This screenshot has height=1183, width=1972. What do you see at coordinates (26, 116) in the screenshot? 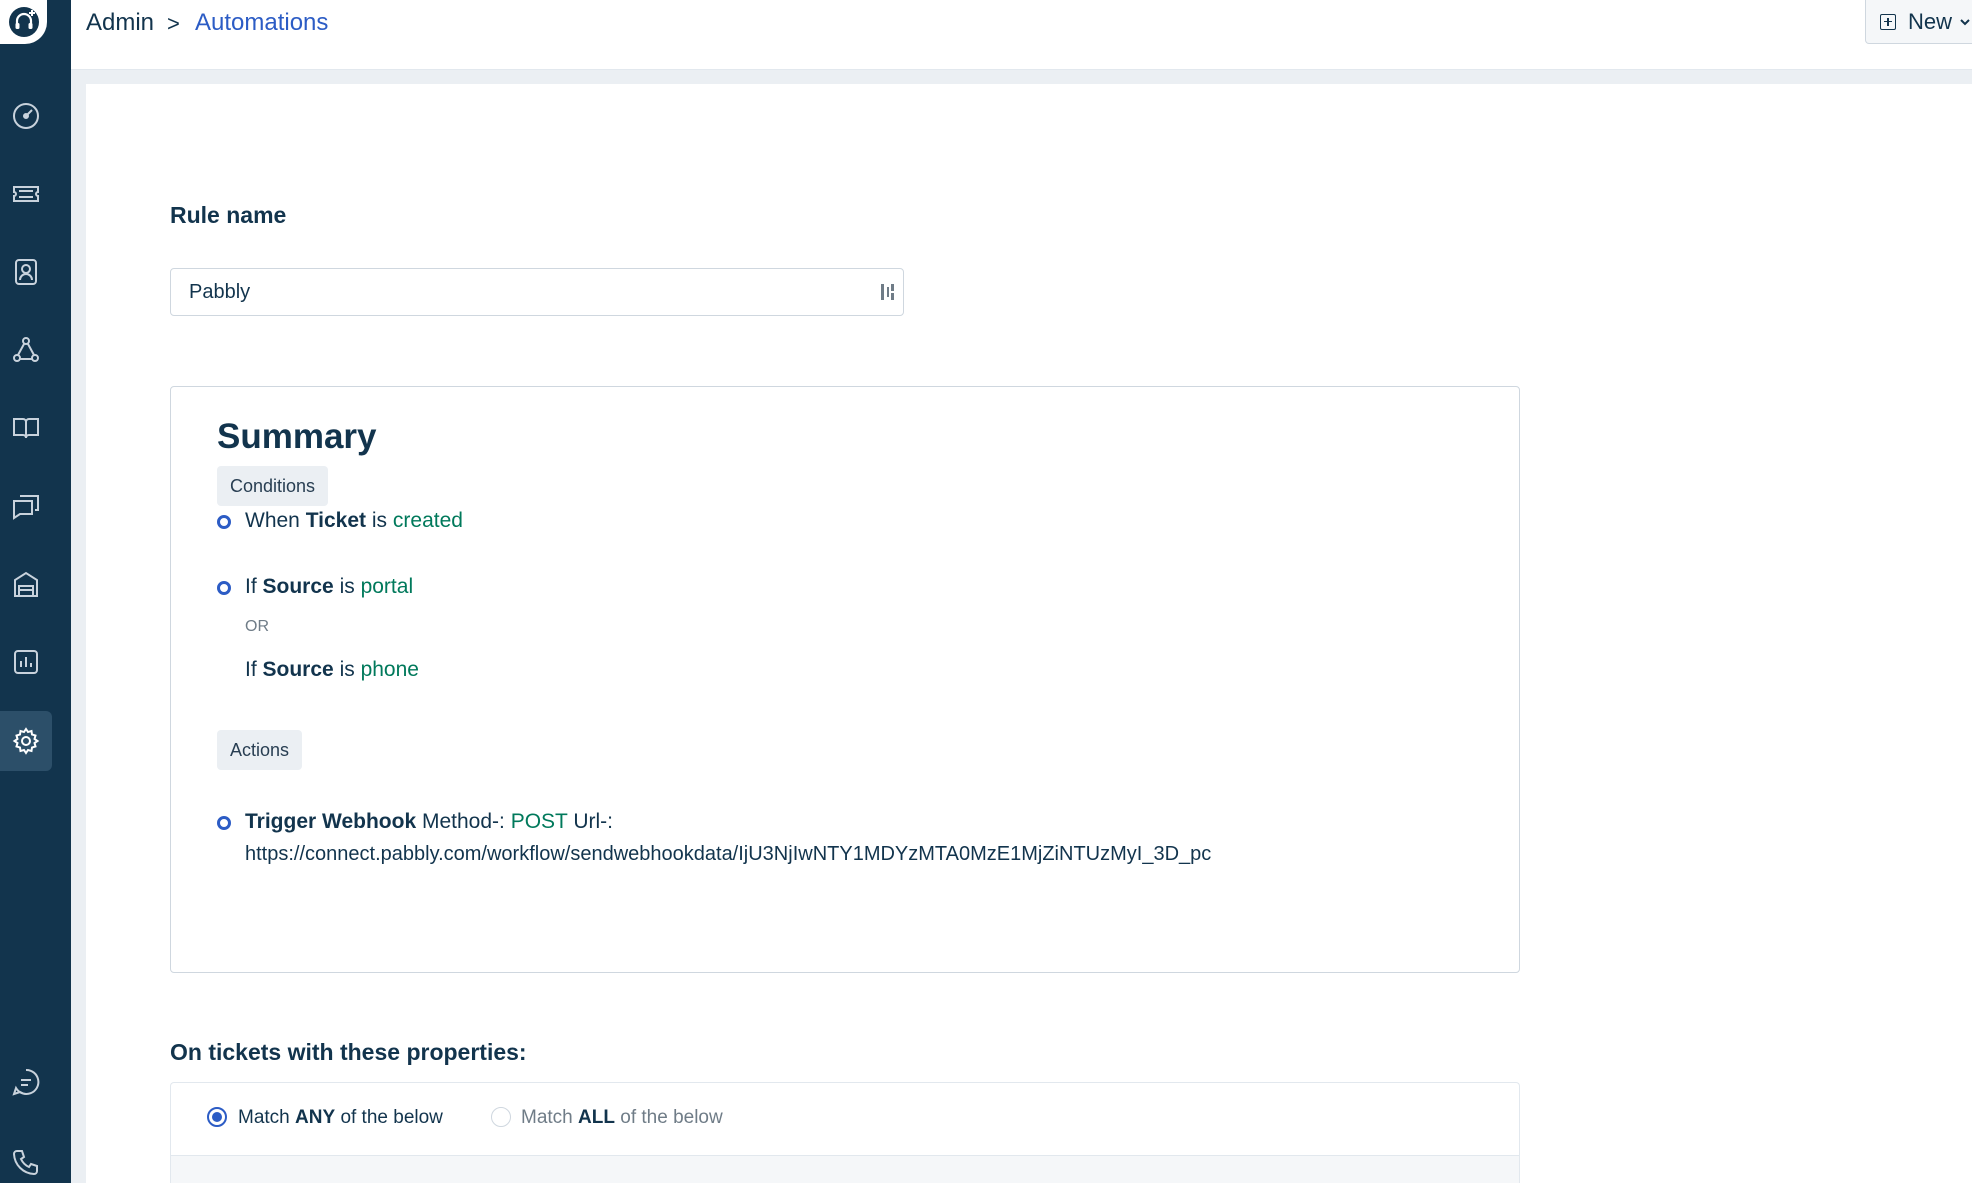
I see `dashboard-icon` at bounding box center [26, 116].